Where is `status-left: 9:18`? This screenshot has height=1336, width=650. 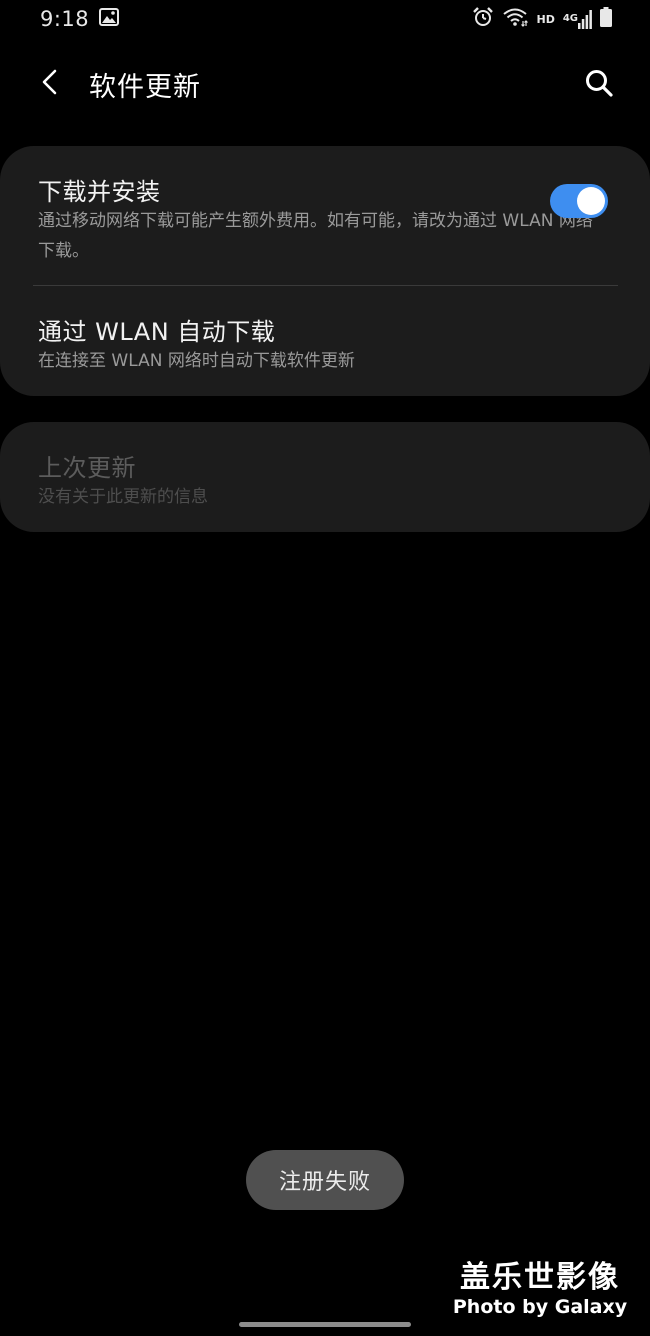 status-left: 9:18 is located at coordinates (80, 19).